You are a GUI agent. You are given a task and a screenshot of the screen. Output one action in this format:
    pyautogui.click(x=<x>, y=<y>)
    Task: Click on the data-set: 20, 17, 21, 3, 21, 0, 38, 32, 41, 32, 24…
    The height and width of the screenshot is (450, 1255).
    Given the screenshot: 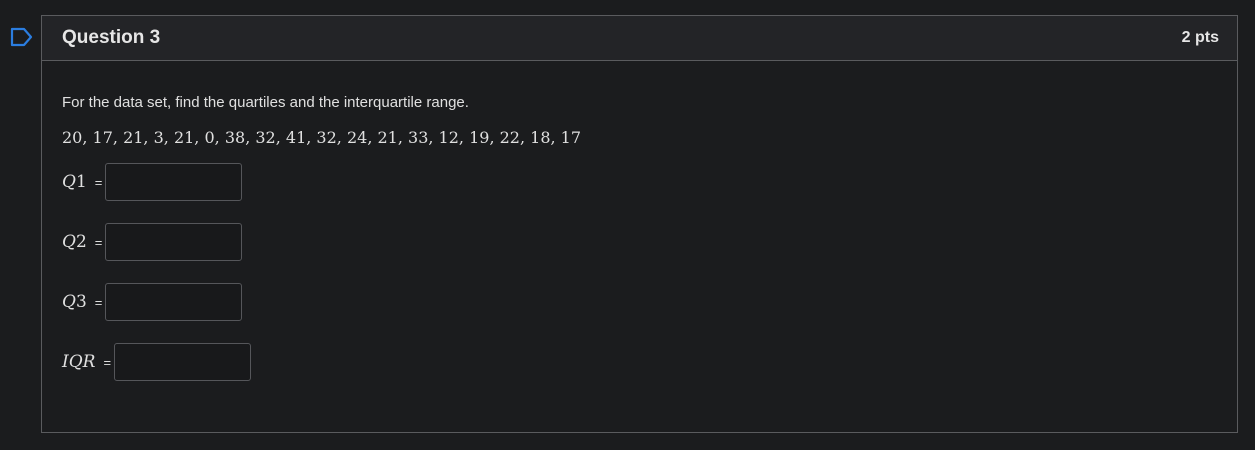 What is the action you would take?
    pyautogui.click(x=322, y=137)
    